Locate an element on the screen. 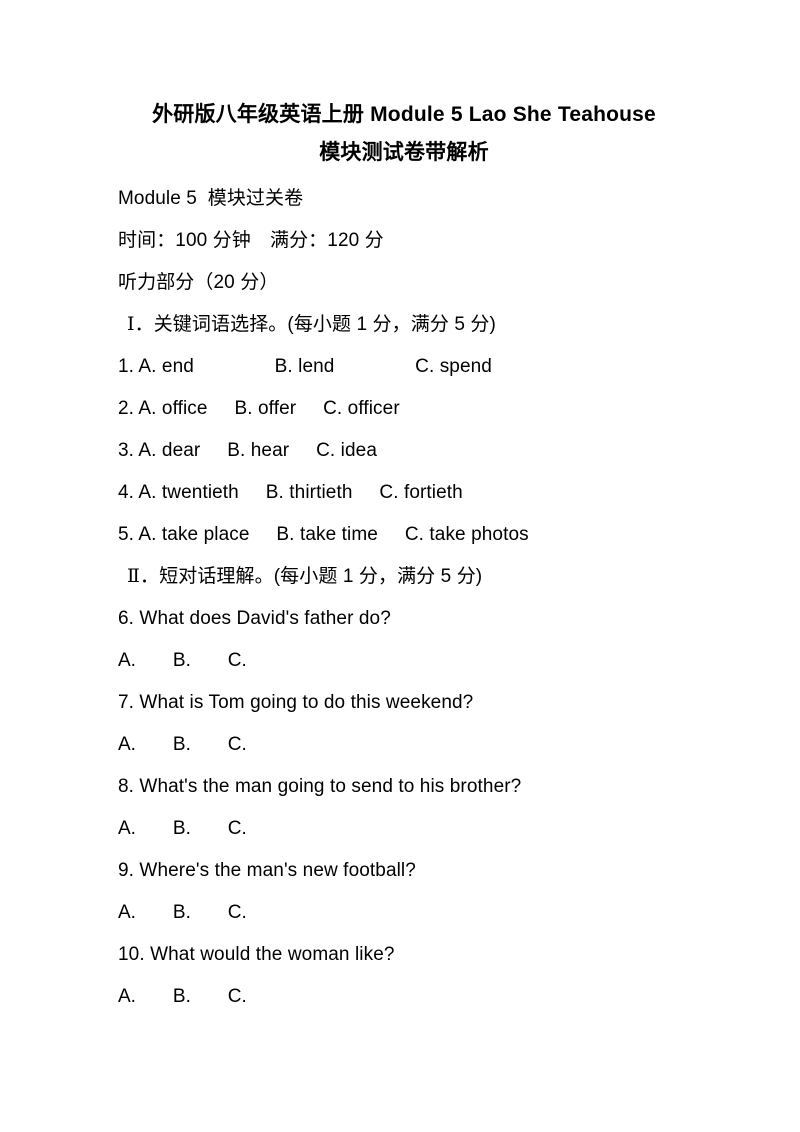  choice-item-1: 1. A. end B. lend C. spend is located at coordinates (305, 366).